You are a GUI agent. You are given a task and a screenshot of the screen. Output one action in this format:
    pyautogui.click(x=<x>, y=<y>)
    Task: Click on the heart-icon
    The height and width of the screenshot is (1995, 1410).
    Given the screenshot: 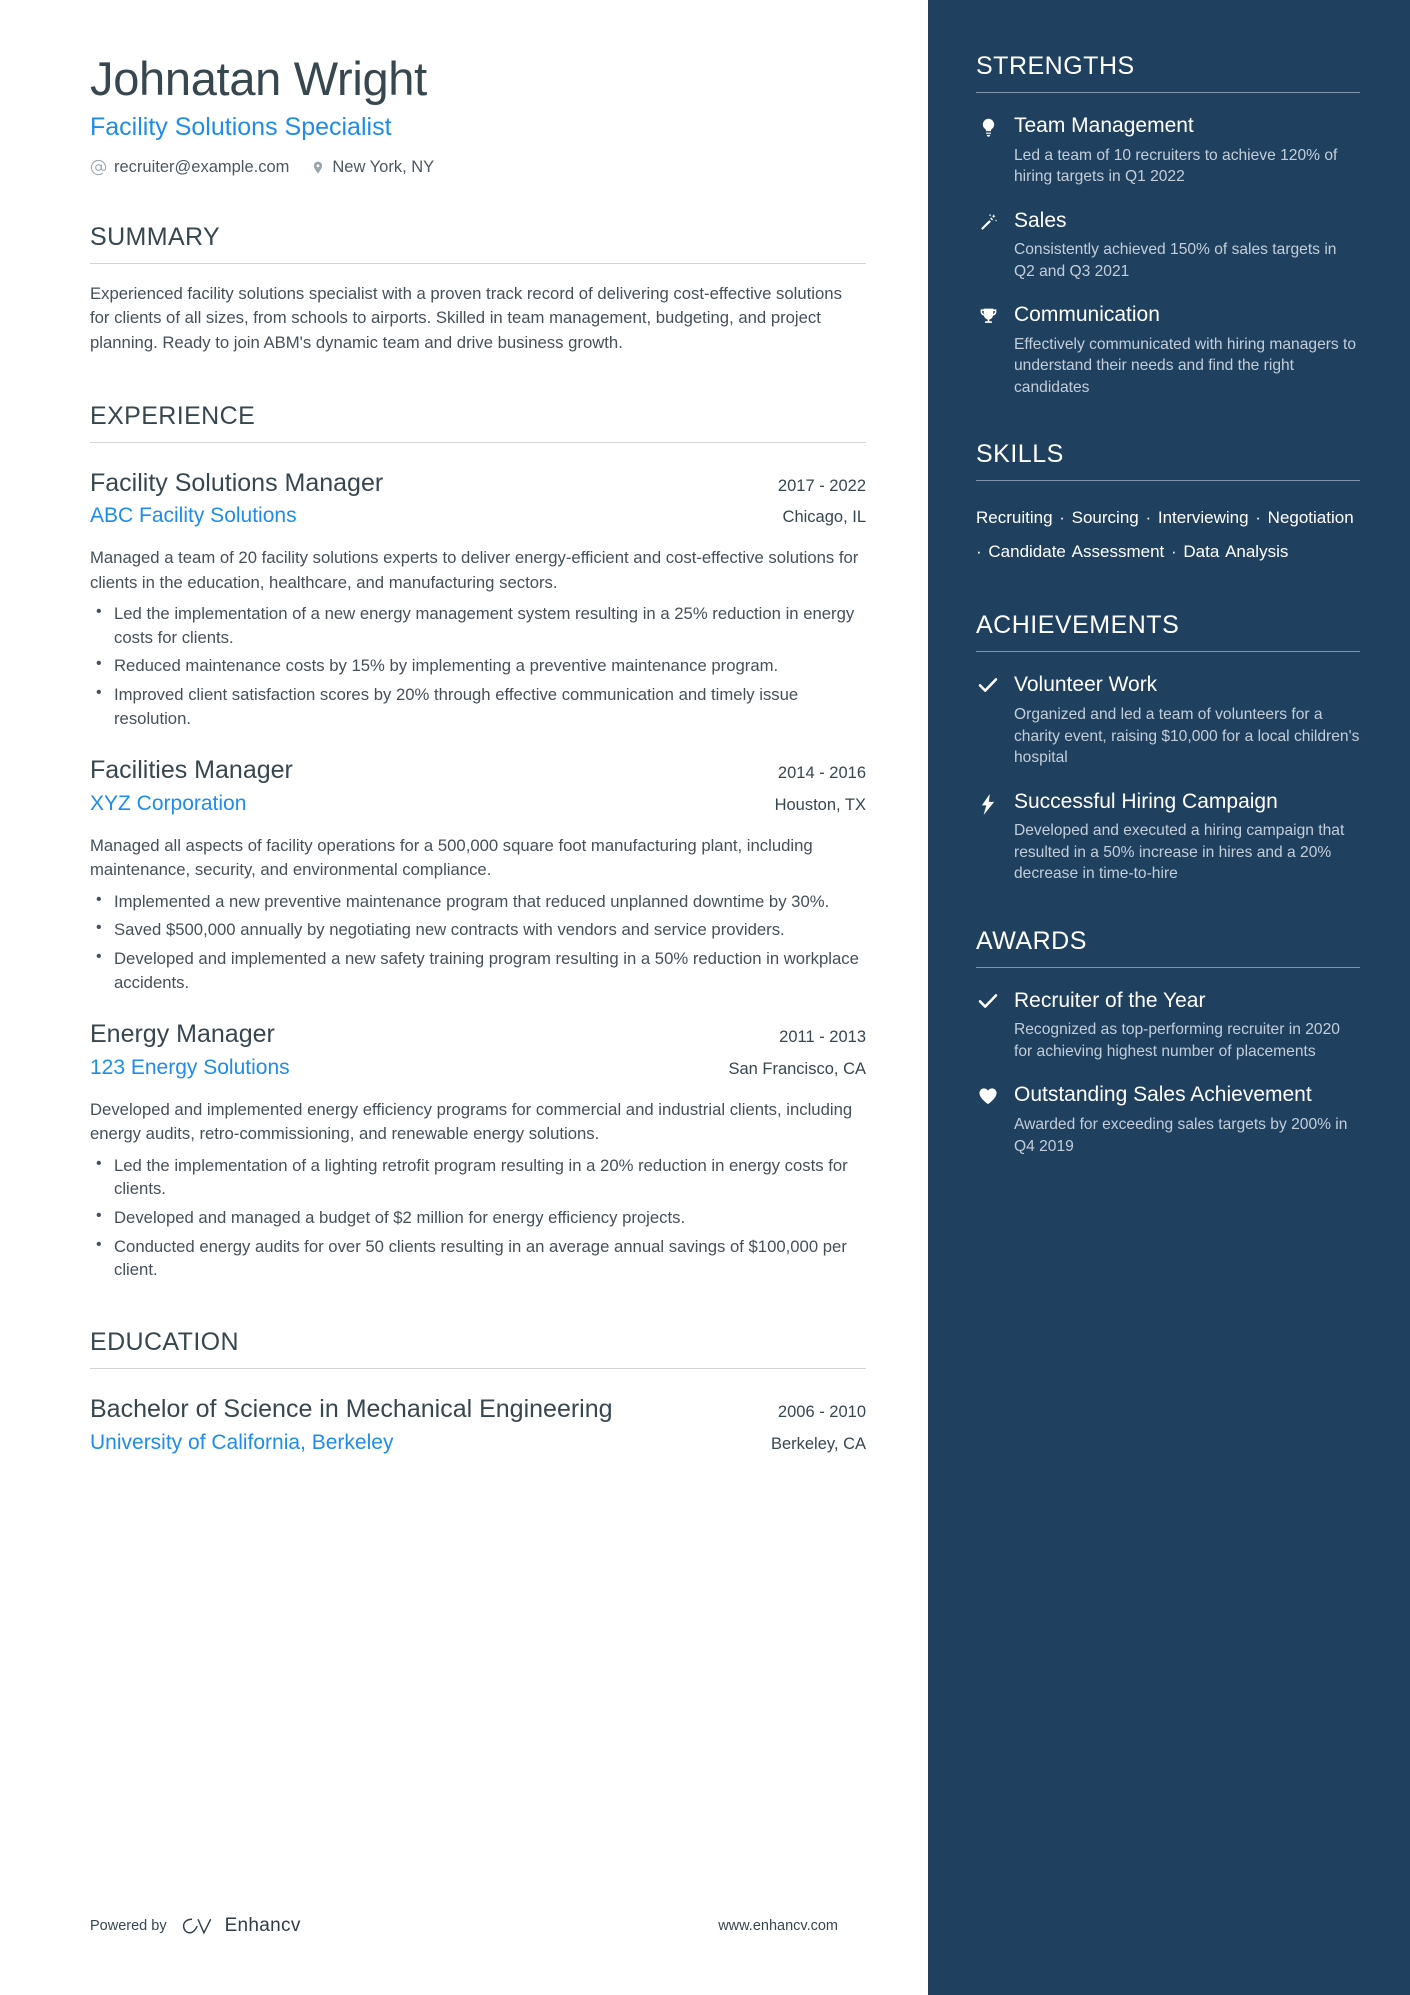 What is the action you would take?
    pyautogui.click(x=988, y=1119)
    